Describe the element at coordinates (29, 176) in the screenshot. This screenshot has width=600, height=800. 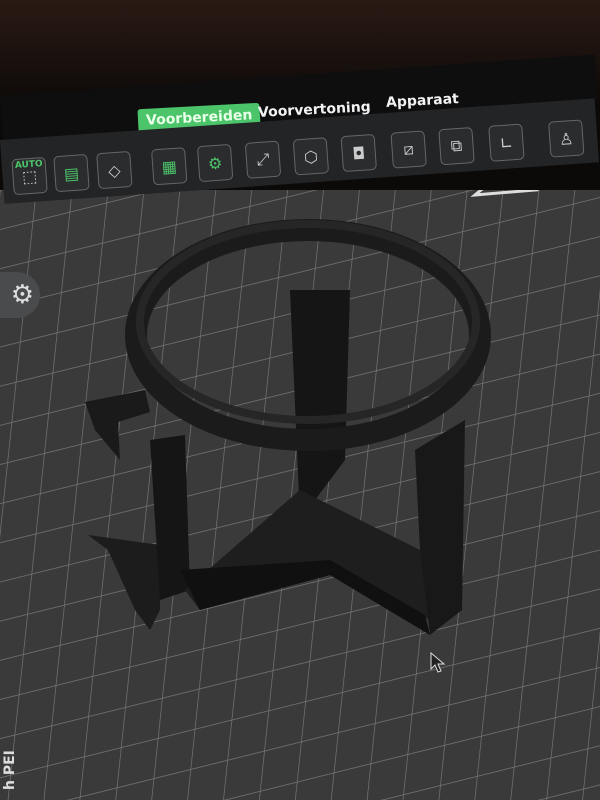
I see `auto-orient-button: AUTO ⬚` at that location.